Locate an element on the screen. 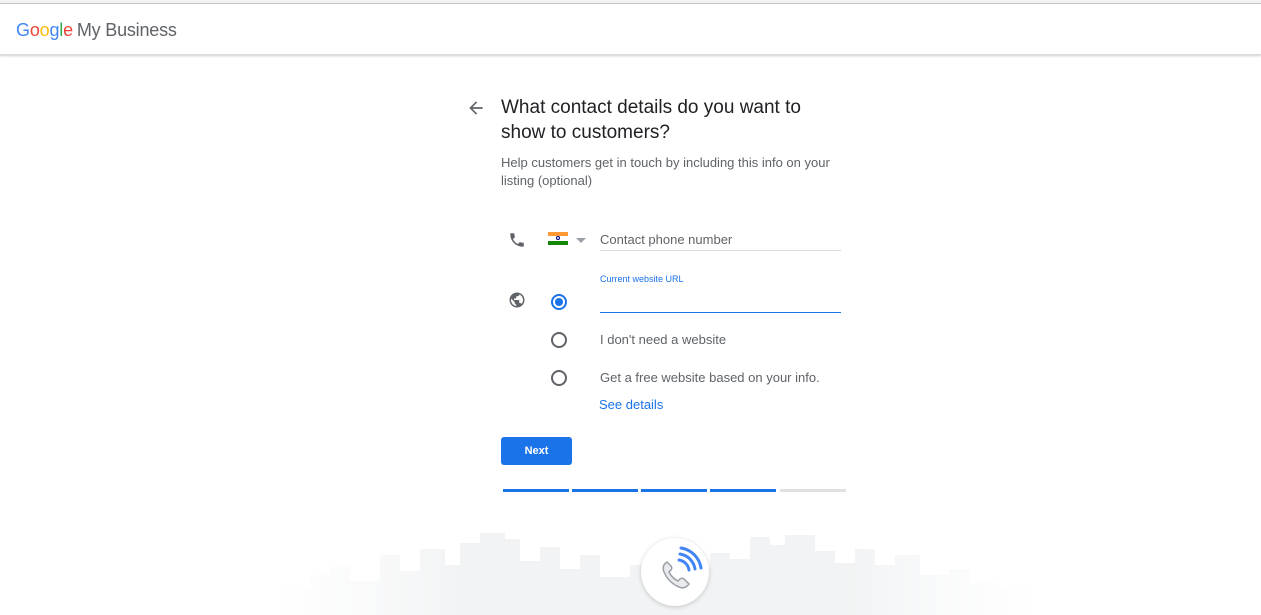 Image resolution: width=1261 pixels, height=615 pixels. logo-letter: G is located at coordinates (23, 30).